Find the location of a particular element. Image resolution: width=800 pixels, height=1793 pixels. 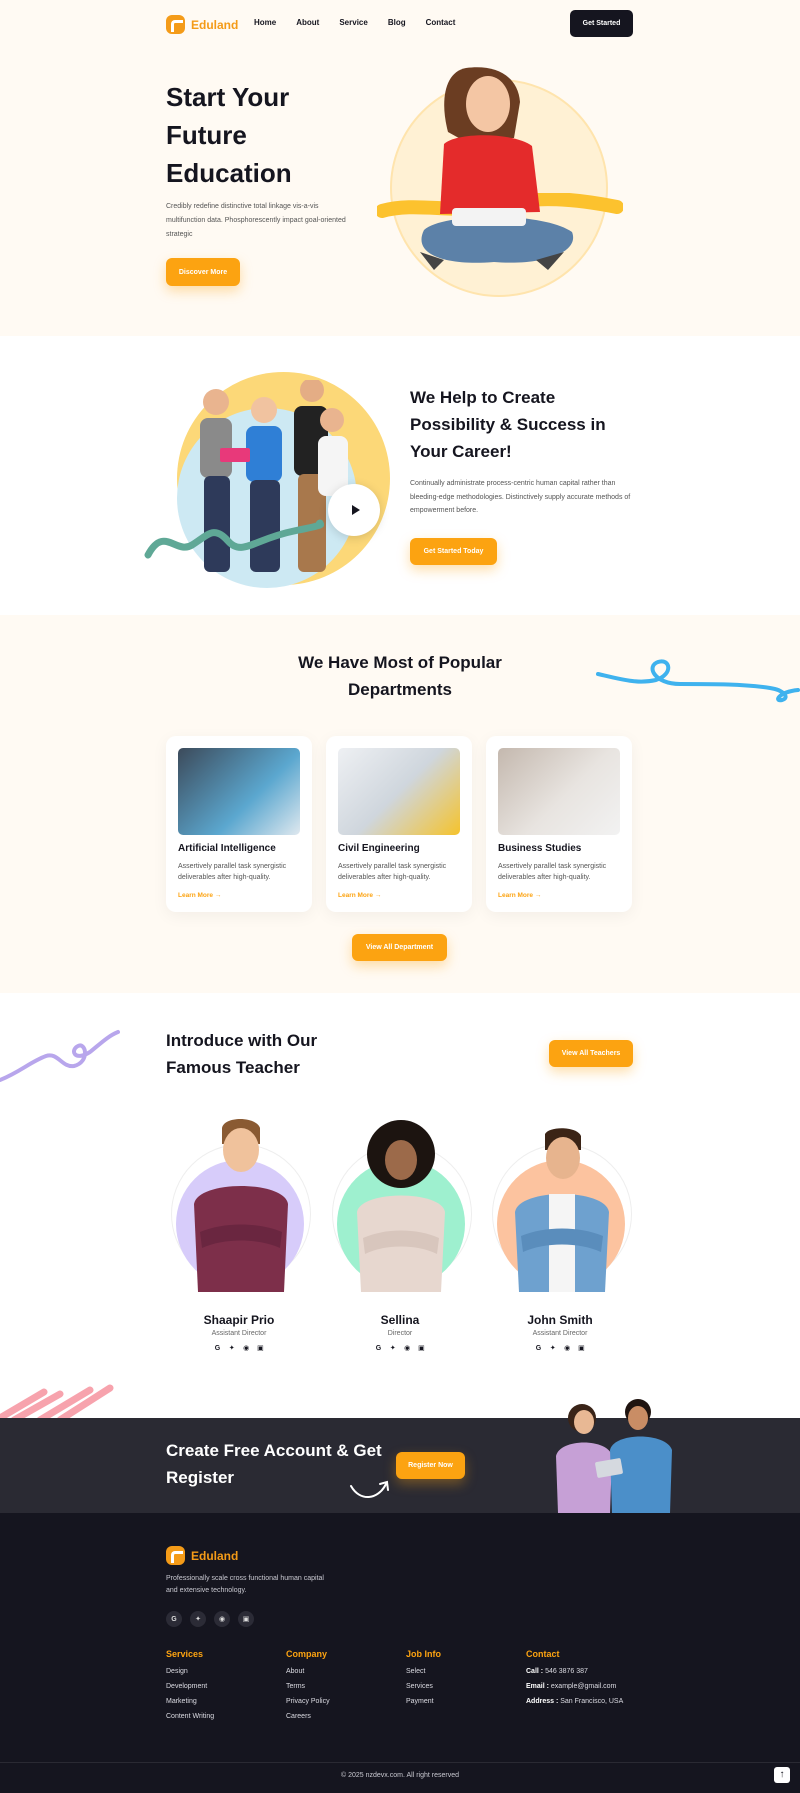

hero-title: Start Your Future Education is located at coordinates (229, 135).